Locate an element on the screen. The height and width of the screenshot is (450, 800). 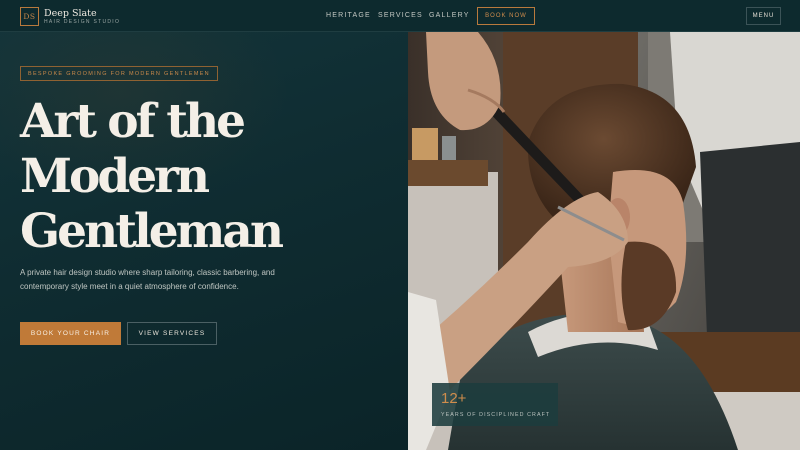
hero-headline: Art of the Modern Gentleman is located at coordinates (152, 176).